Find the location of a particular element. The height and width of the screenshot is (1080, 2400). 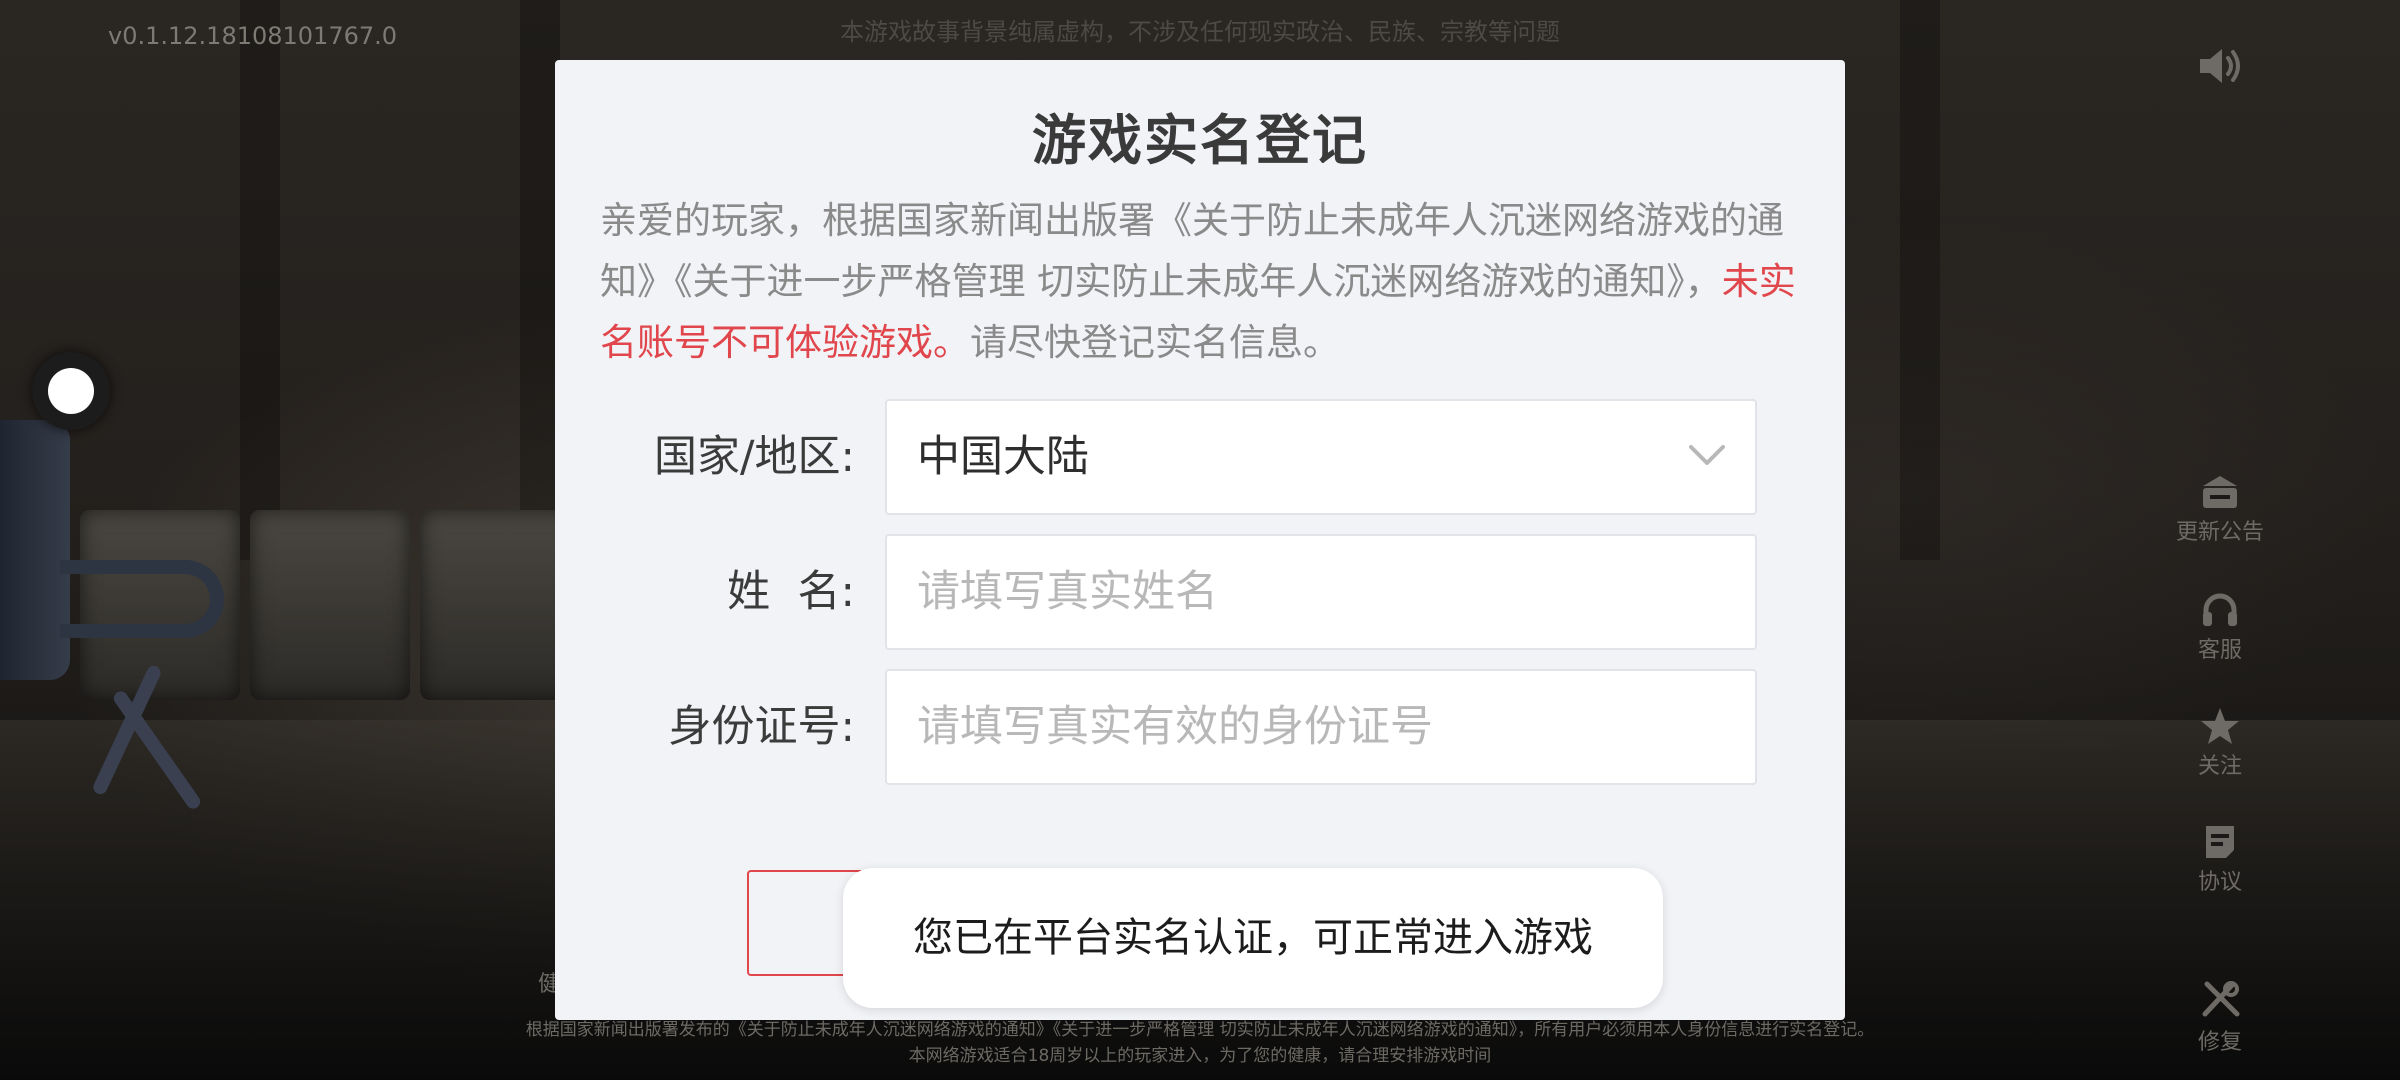

dialog-title: 游戏实名登记 is located at coordinates (1200, 140).